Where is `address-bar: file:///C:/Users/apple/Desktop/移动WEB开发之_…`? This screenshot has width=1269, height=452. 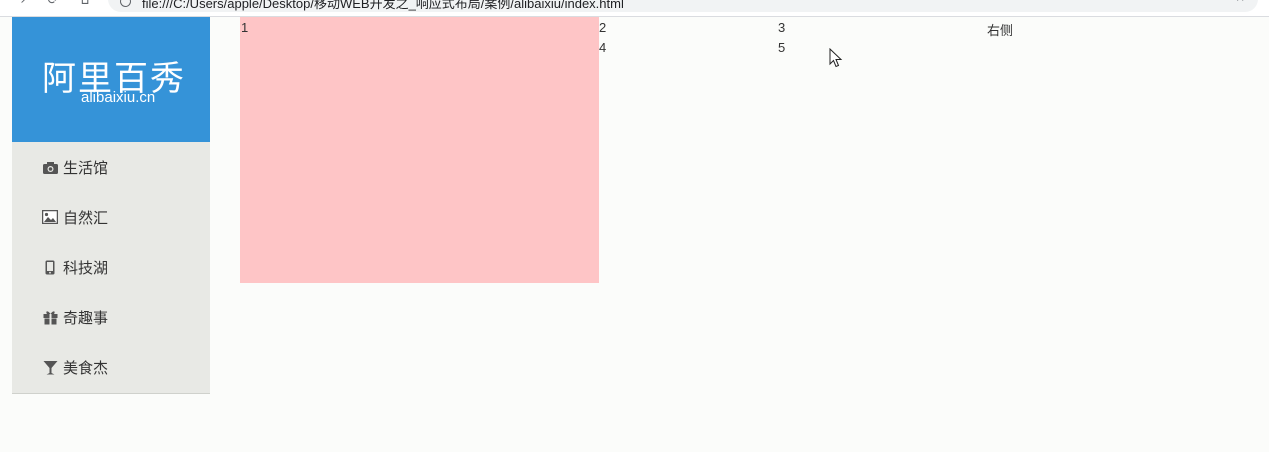
address-bar: file:///C:/Users/apple/Desktop/移动WEB开发之_… is located at coordinates (683, 6).